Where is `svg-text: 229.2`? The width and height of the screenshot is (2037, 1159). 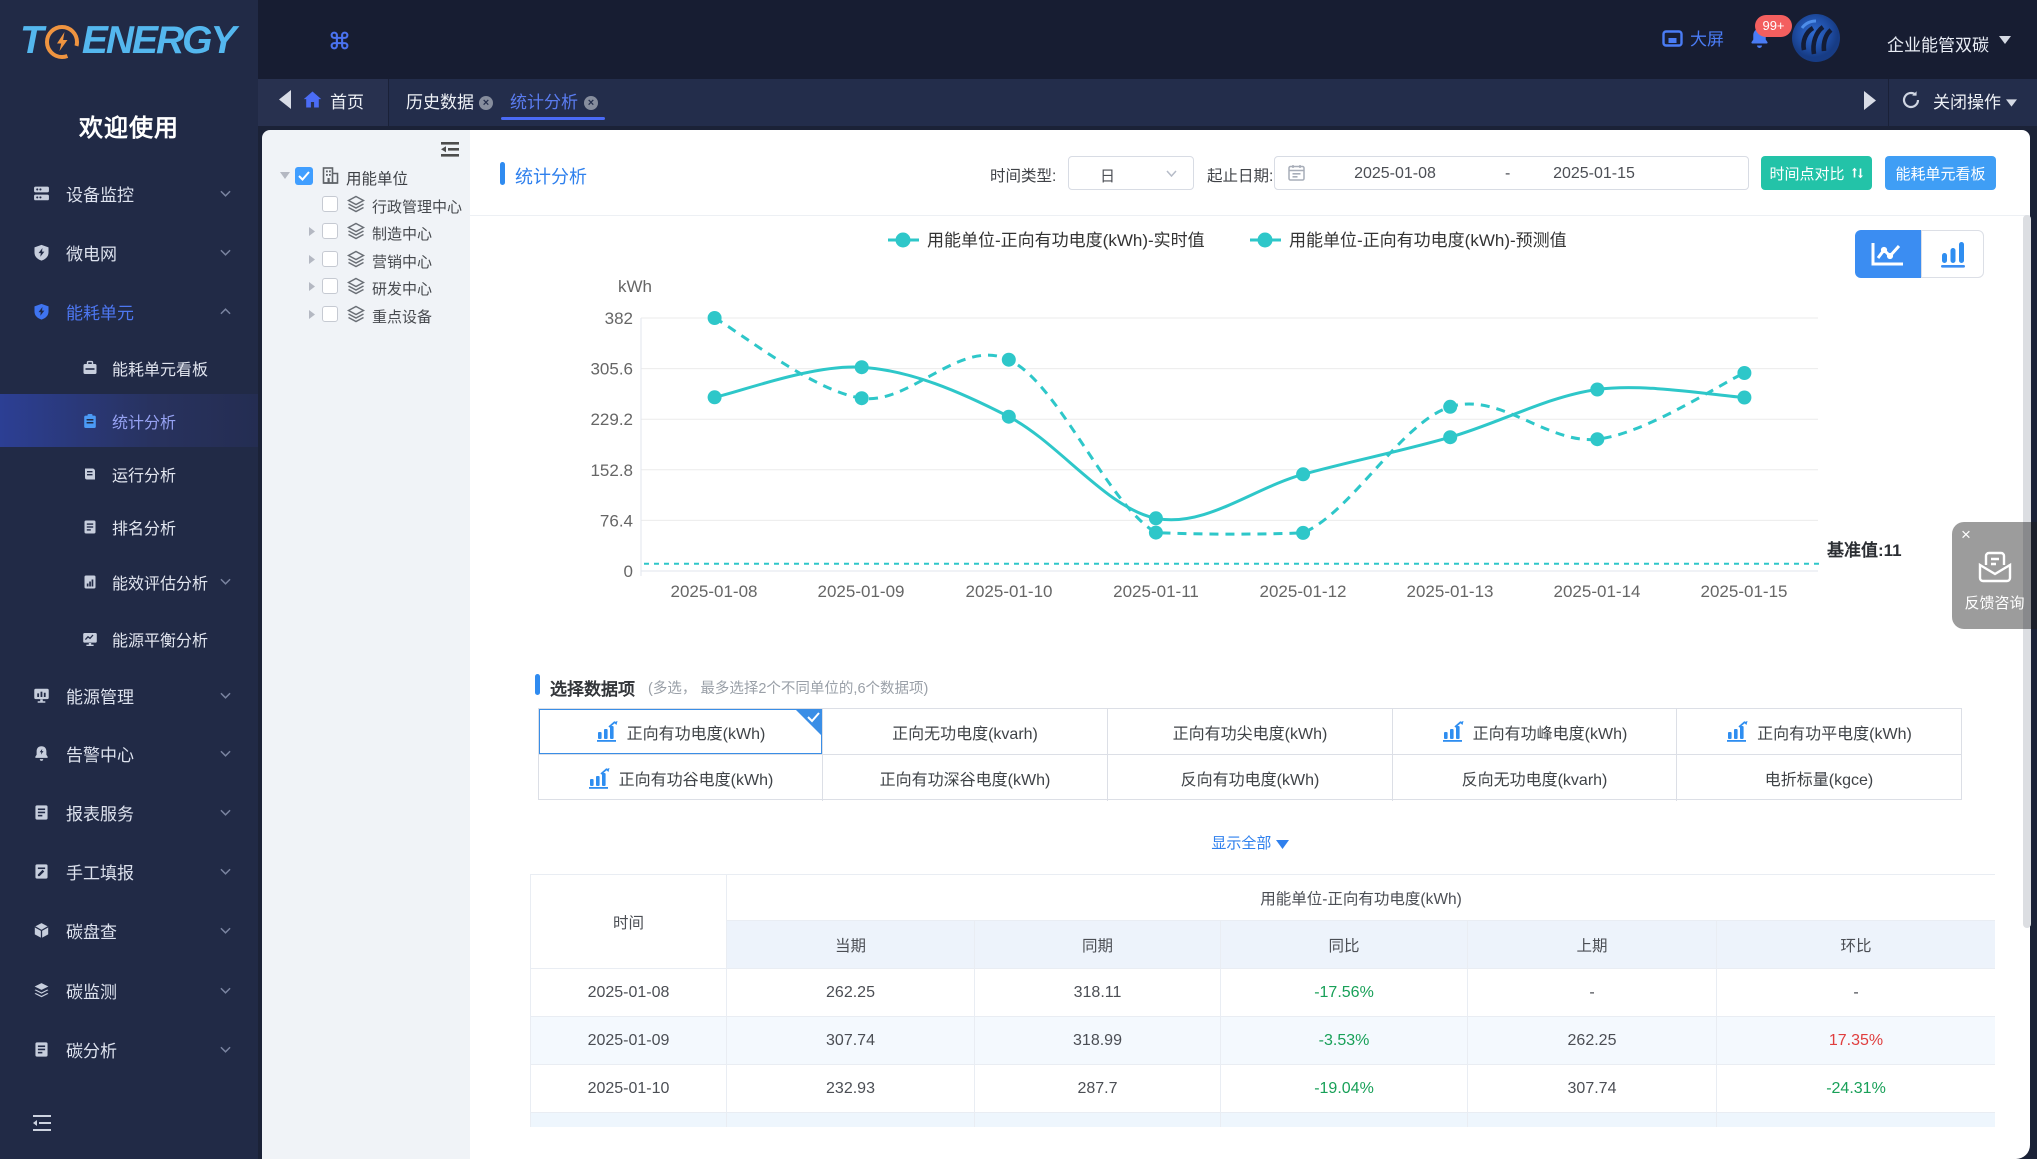
svg-text: 229.2 is located at coordinates (611, 419).